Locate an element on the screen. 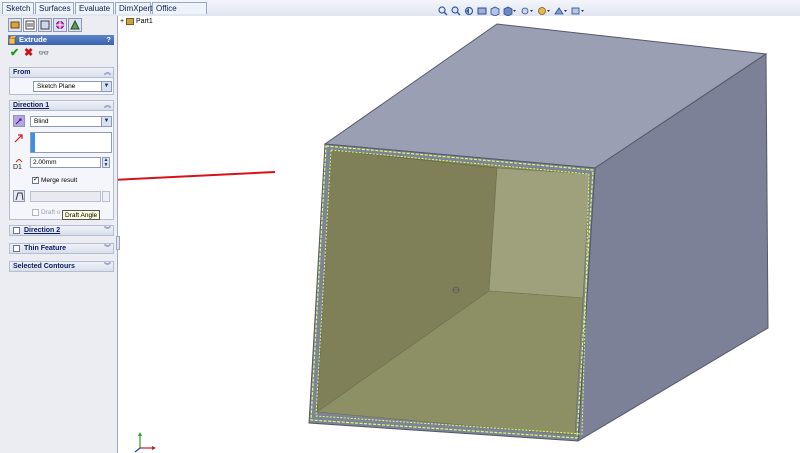 The width and height of the screenshot is (800, 453). svg-text: D1 is located at coordinates (17, 167).